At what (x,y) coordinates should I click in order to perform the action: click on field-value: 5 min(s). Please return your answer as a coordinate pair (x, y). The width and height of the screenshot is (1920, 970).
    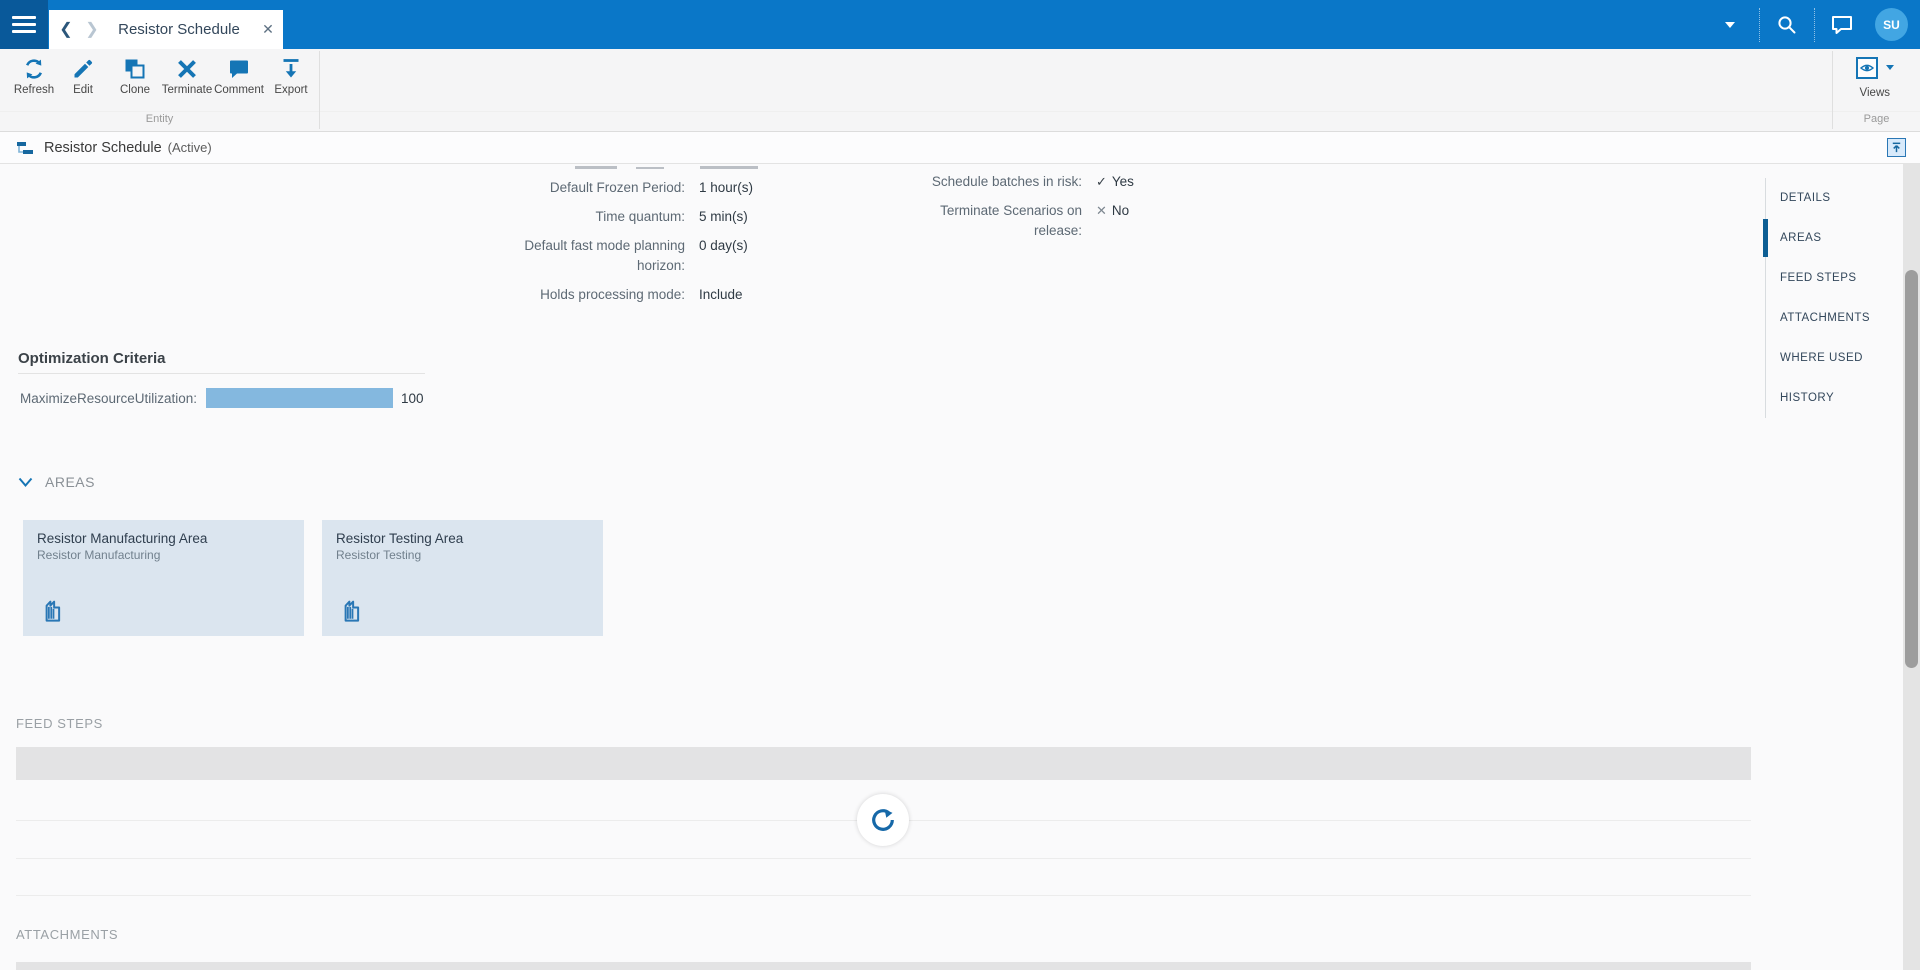
    Looking at the image, I should click on (723, 216).